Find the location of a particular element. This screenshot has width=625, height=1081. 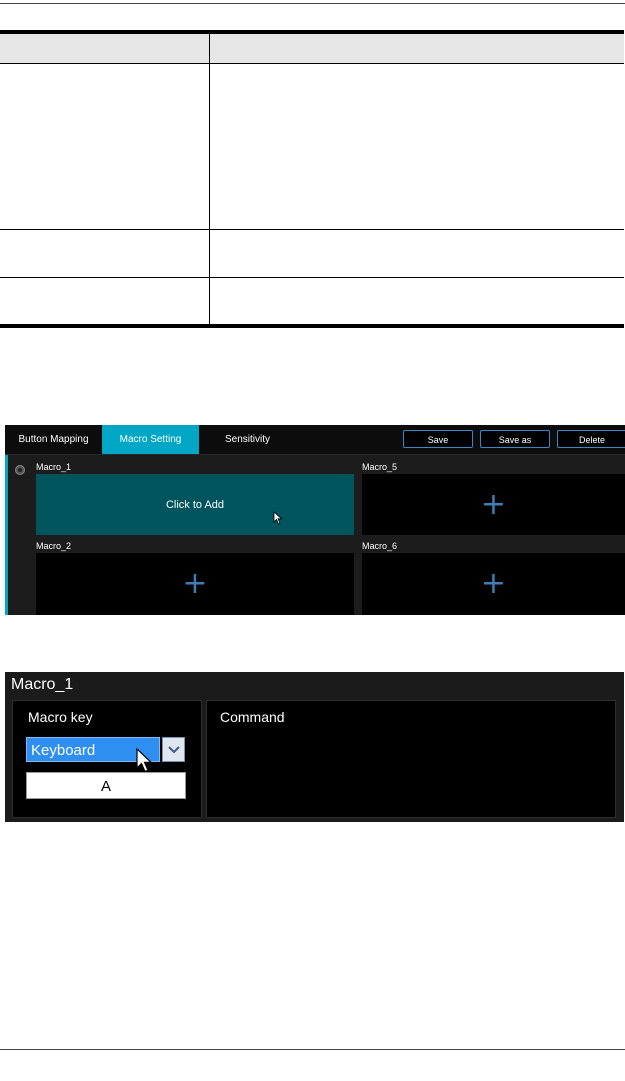

macro-5-slot: + is located at coordinates (493, 504).